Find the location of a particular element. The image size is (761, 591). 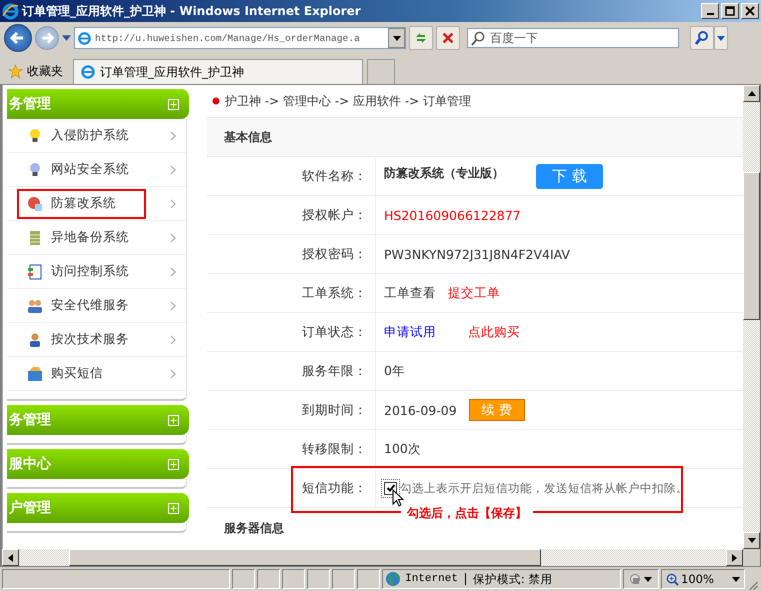

maximize-icon is located at coordinates (730, 11).